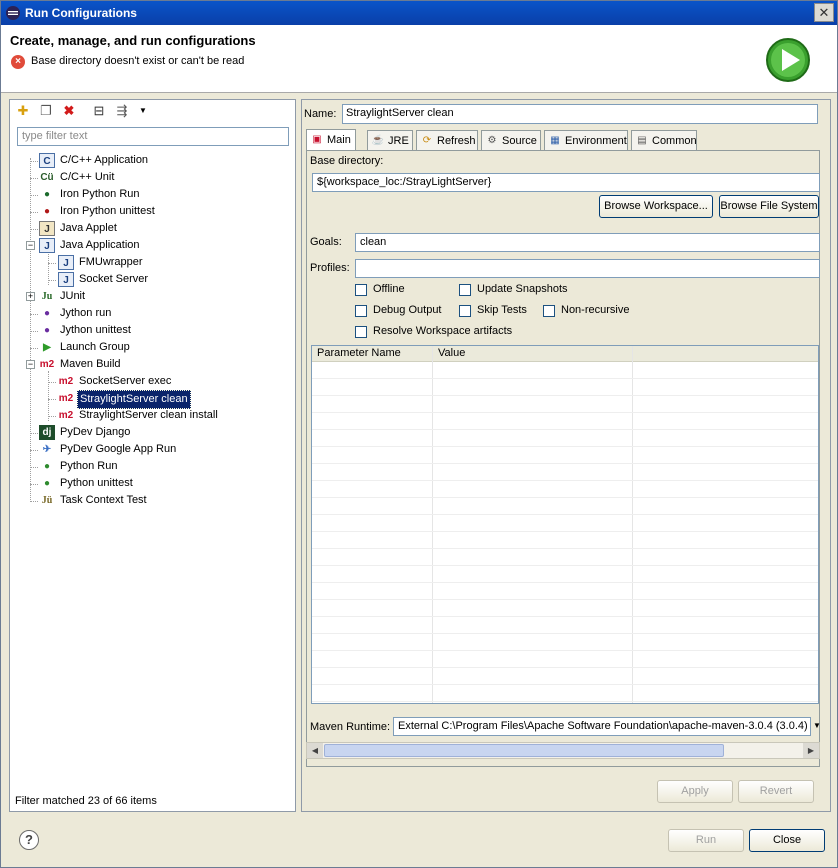  I want to click on python-unittest-icon: ●, so click(47, 483).